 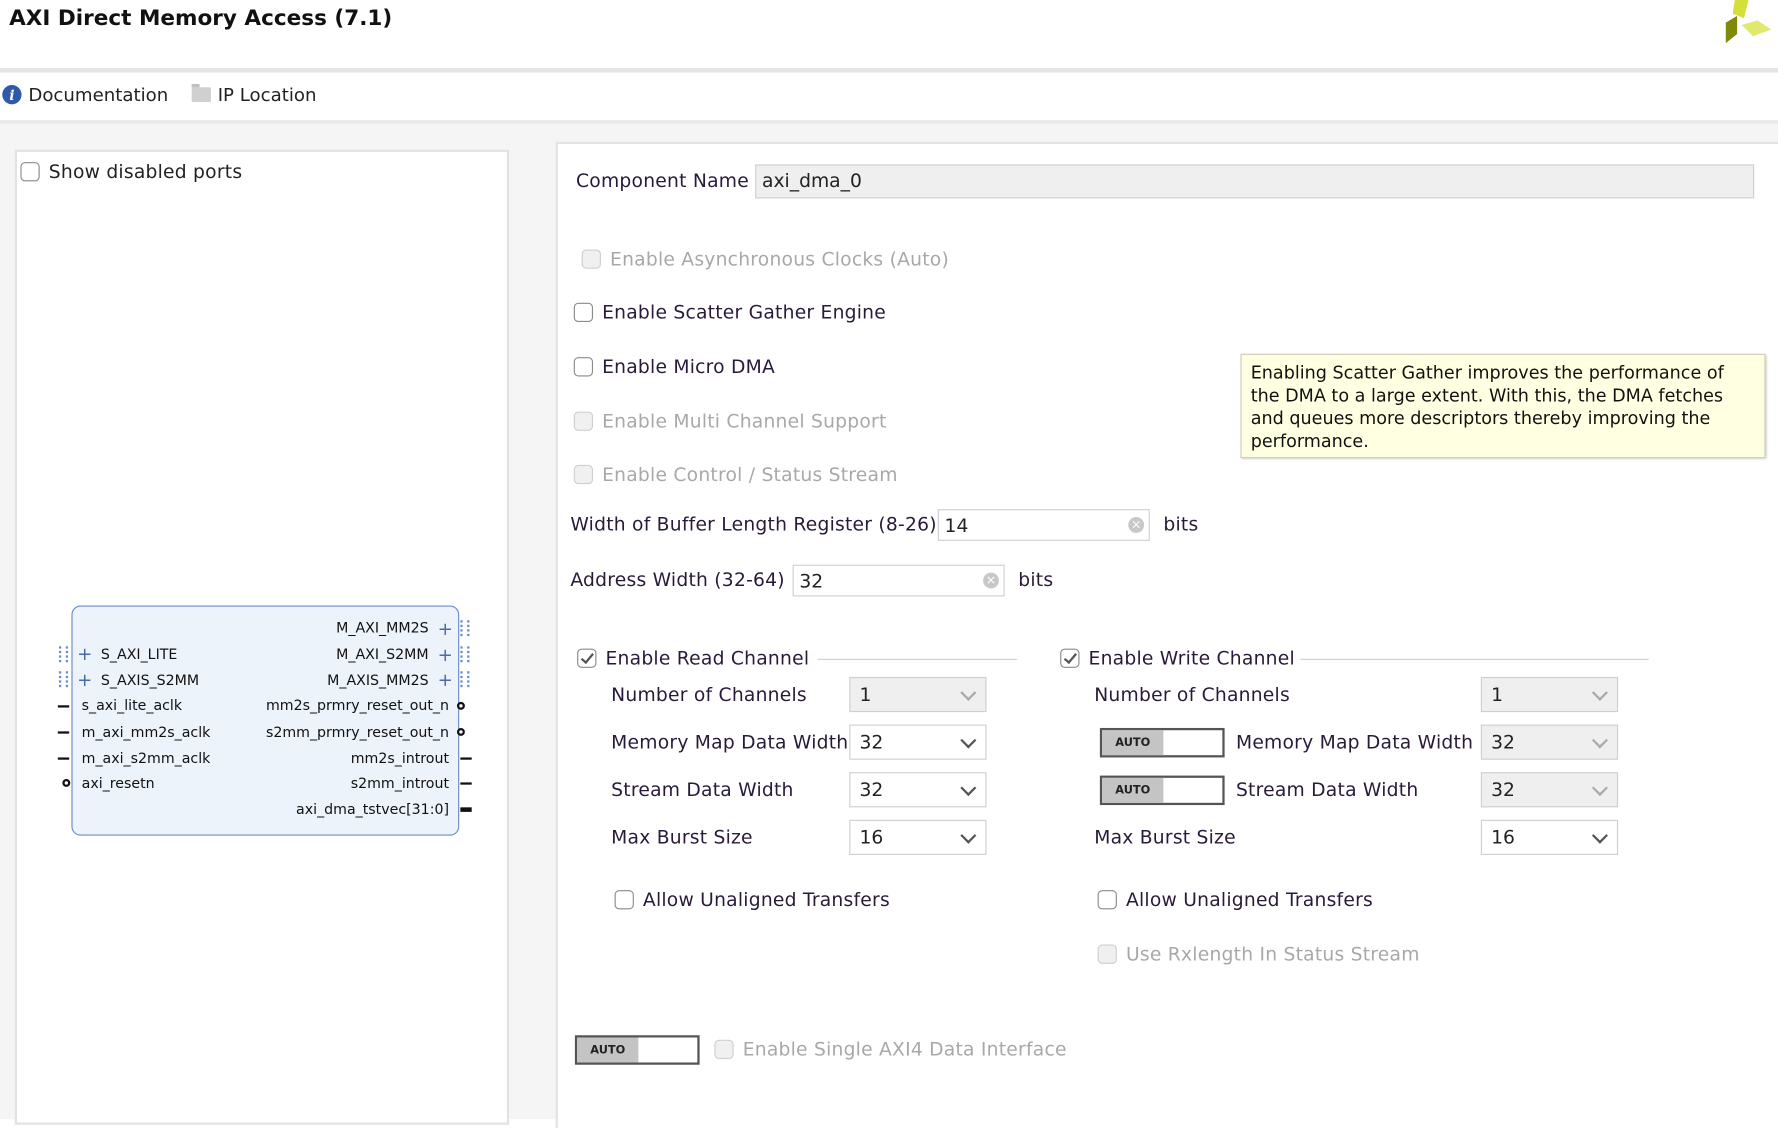 What do you see at coordinates (1192, 694) in the screenshot?
I see `write-num-channels-label: Number of Channels` at bounding box center [1192, 694].